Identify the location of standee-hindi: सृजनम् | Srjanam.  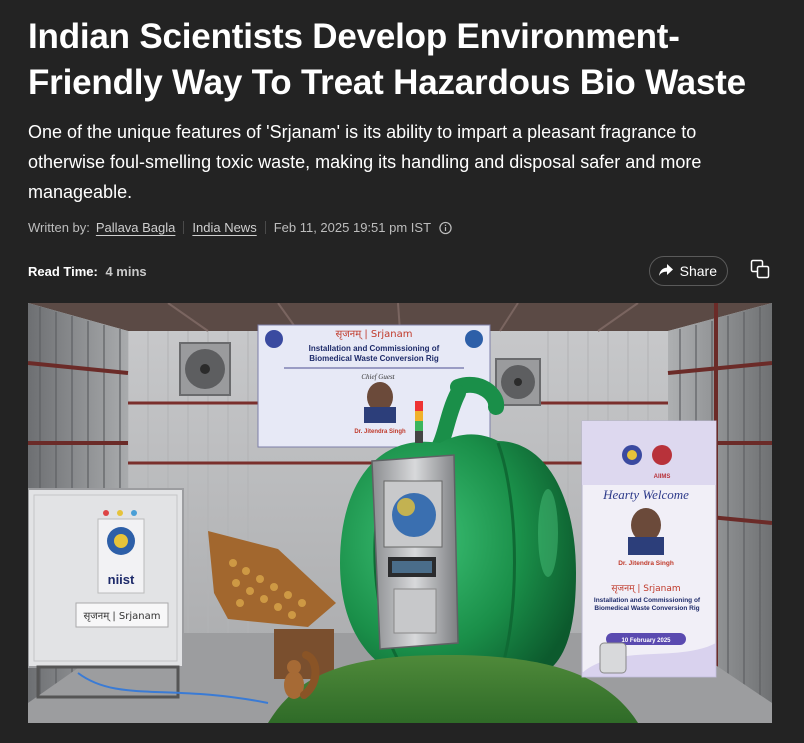
(645, 589).